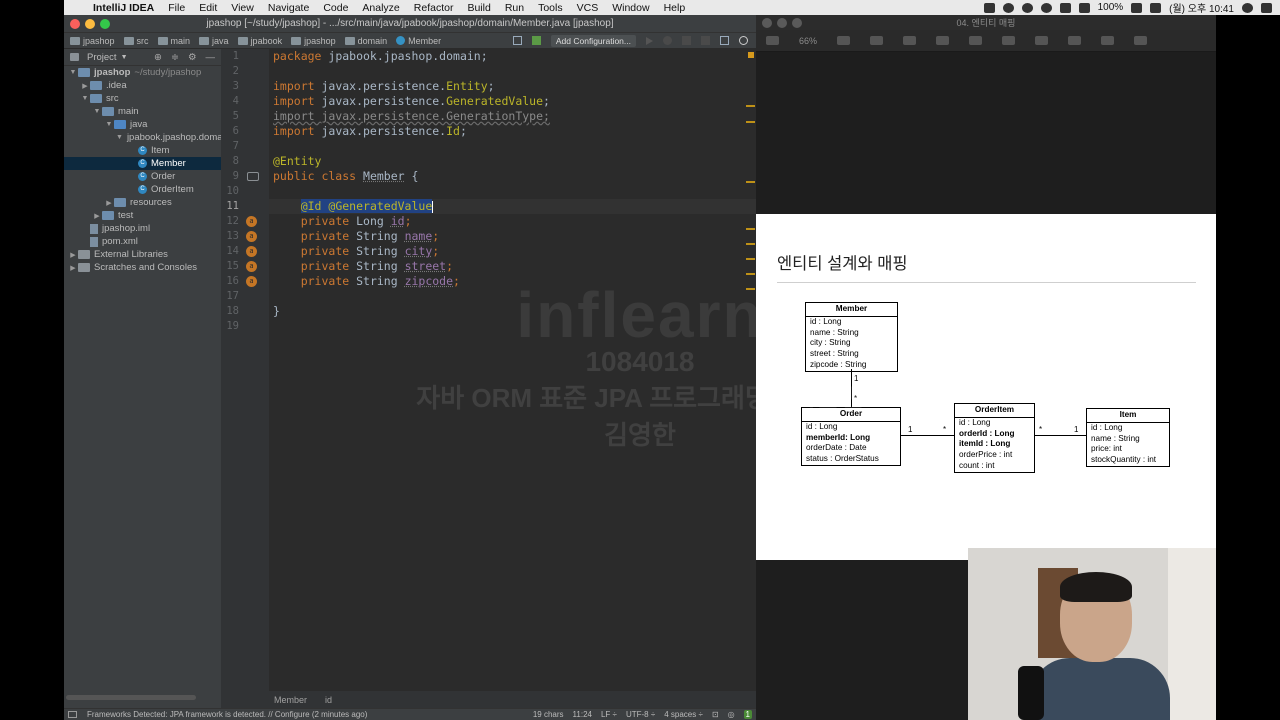 This screenshot has width=1280, height=720. What do you see at coordinates (588, 8) in the screenshot?
I see `menu-vcs: VCS` at bounding box center [588, 8].